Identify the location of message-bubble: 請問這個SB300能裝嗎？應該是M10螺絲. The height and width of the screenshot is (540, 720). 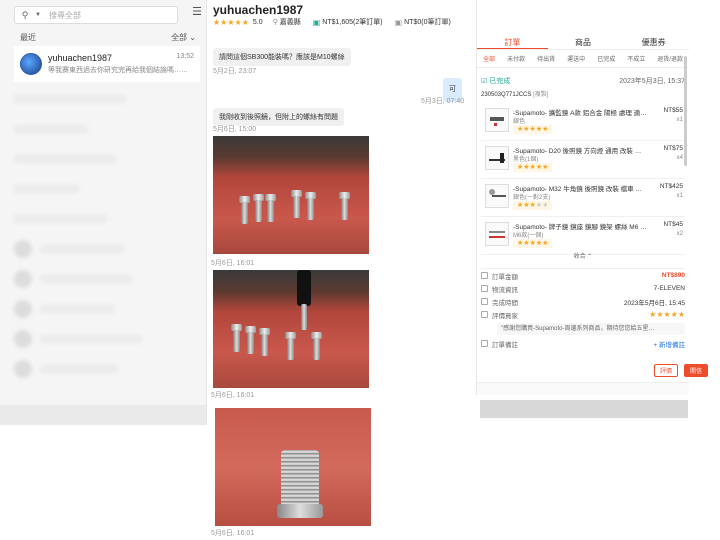
(282, 57).